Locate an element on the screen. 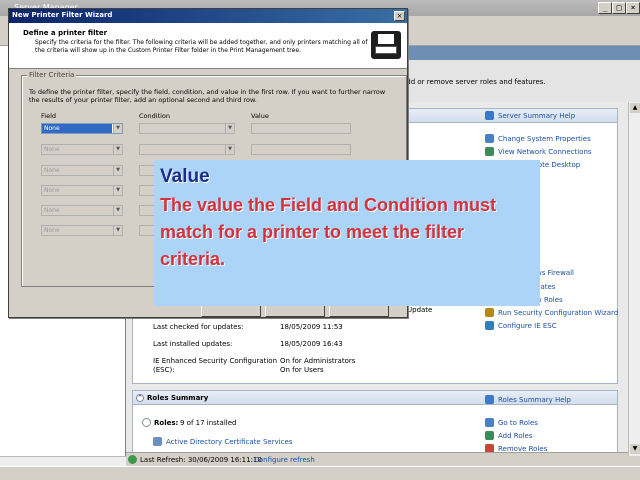  minimize-button: _ is located at coordinates (605, 8).